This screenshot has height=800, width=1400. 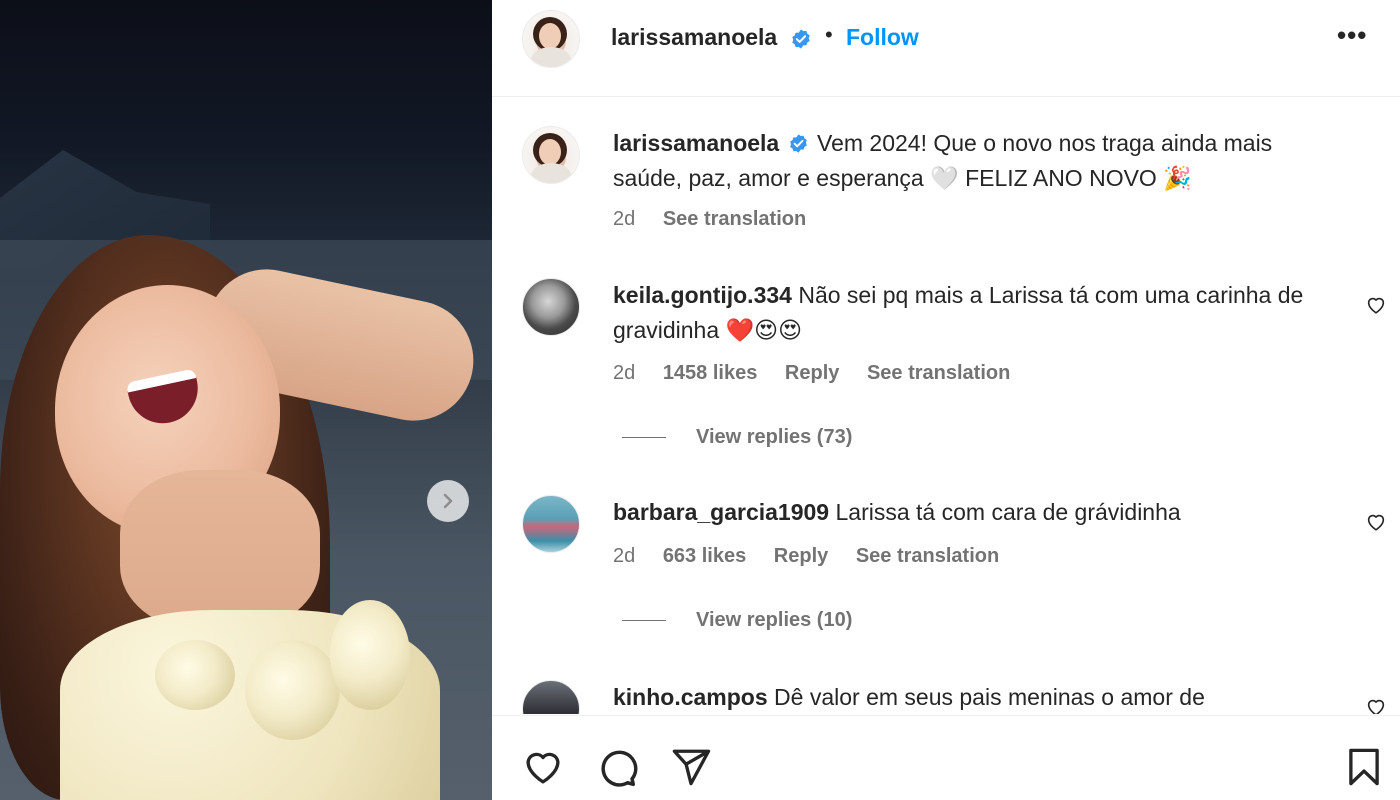 What do you see at coordinates (617, 767) in the screenshot?
I see `comment-icon` at bounding box center [617, 767].